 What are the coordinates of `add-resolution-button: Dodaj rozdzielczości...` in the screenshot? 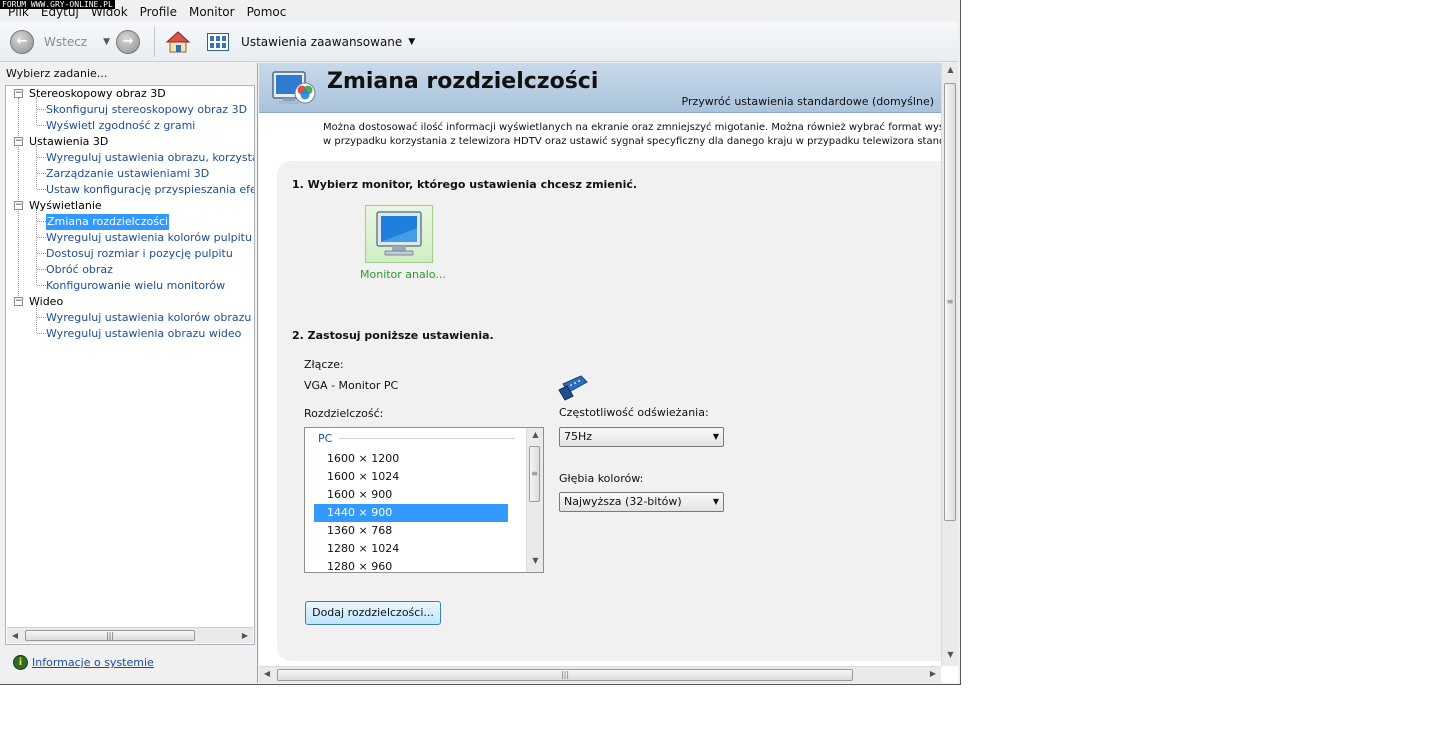 It's located at (373, 613).